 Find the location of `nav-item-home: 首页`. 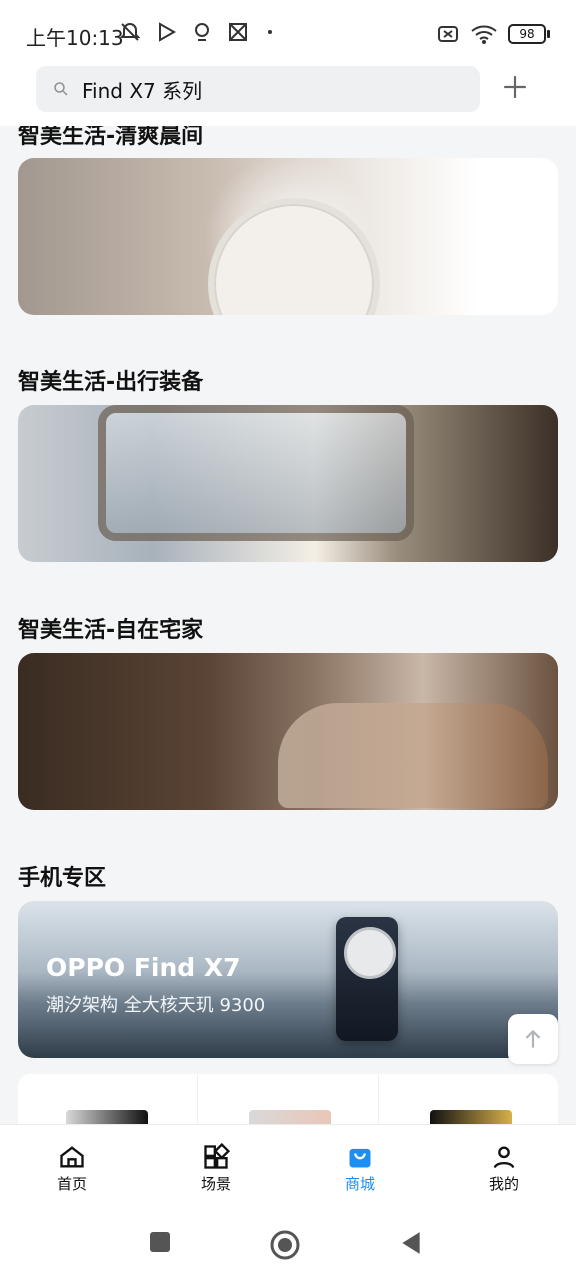

nav-item-home: 首页 is located at coordinates (72, 1159).